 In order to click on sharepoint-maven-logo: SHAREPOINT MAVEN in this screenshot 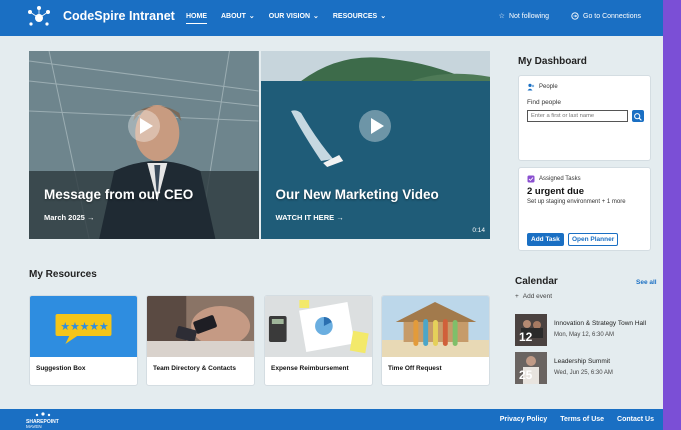, I will do `click(43, 420)`.